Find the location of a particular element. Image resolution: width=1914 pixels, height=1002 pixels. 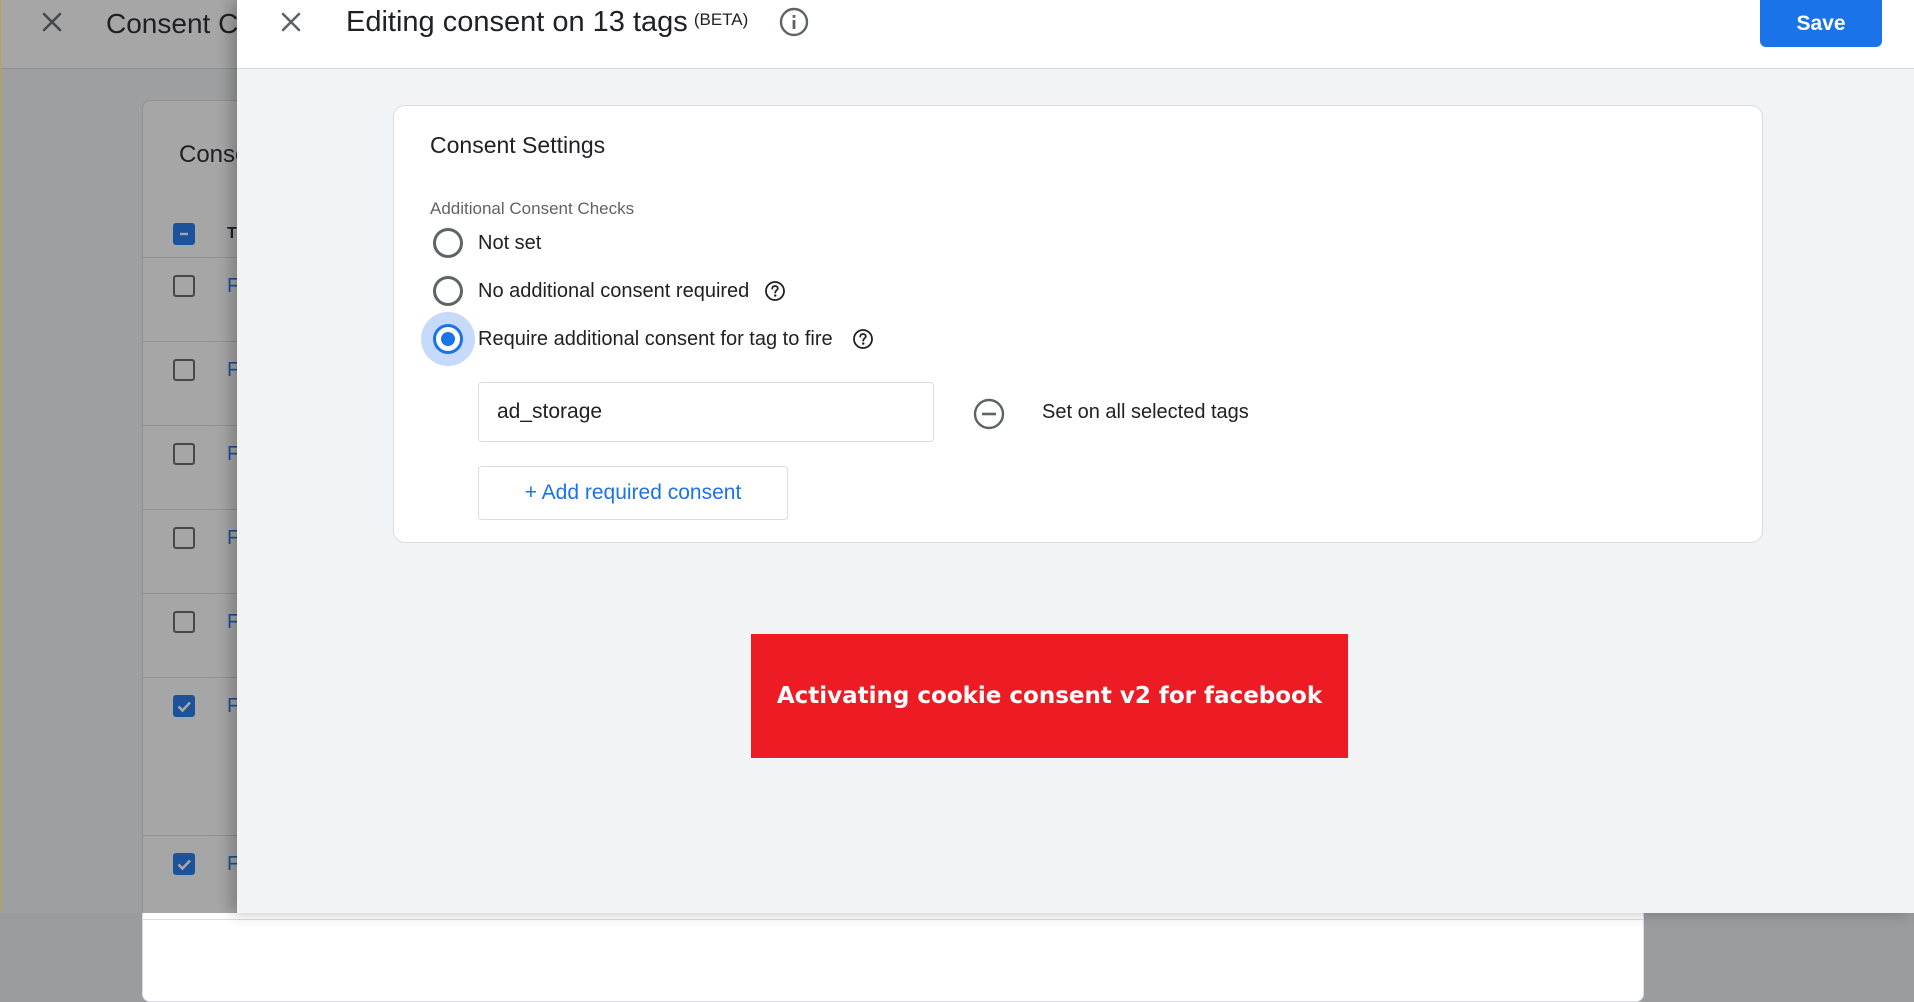

add-required-consent-button: + Add required consent is located at coordinates (633, 493).